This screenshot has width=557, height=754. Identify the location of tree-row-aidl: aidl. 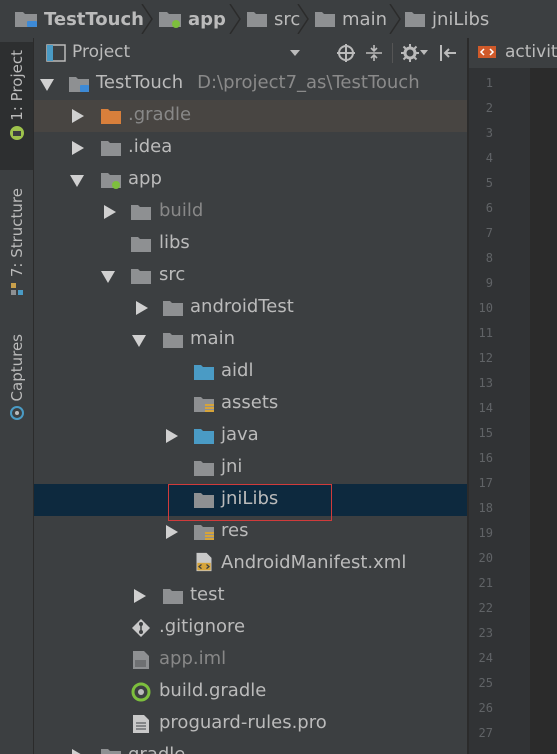
(250, 372).